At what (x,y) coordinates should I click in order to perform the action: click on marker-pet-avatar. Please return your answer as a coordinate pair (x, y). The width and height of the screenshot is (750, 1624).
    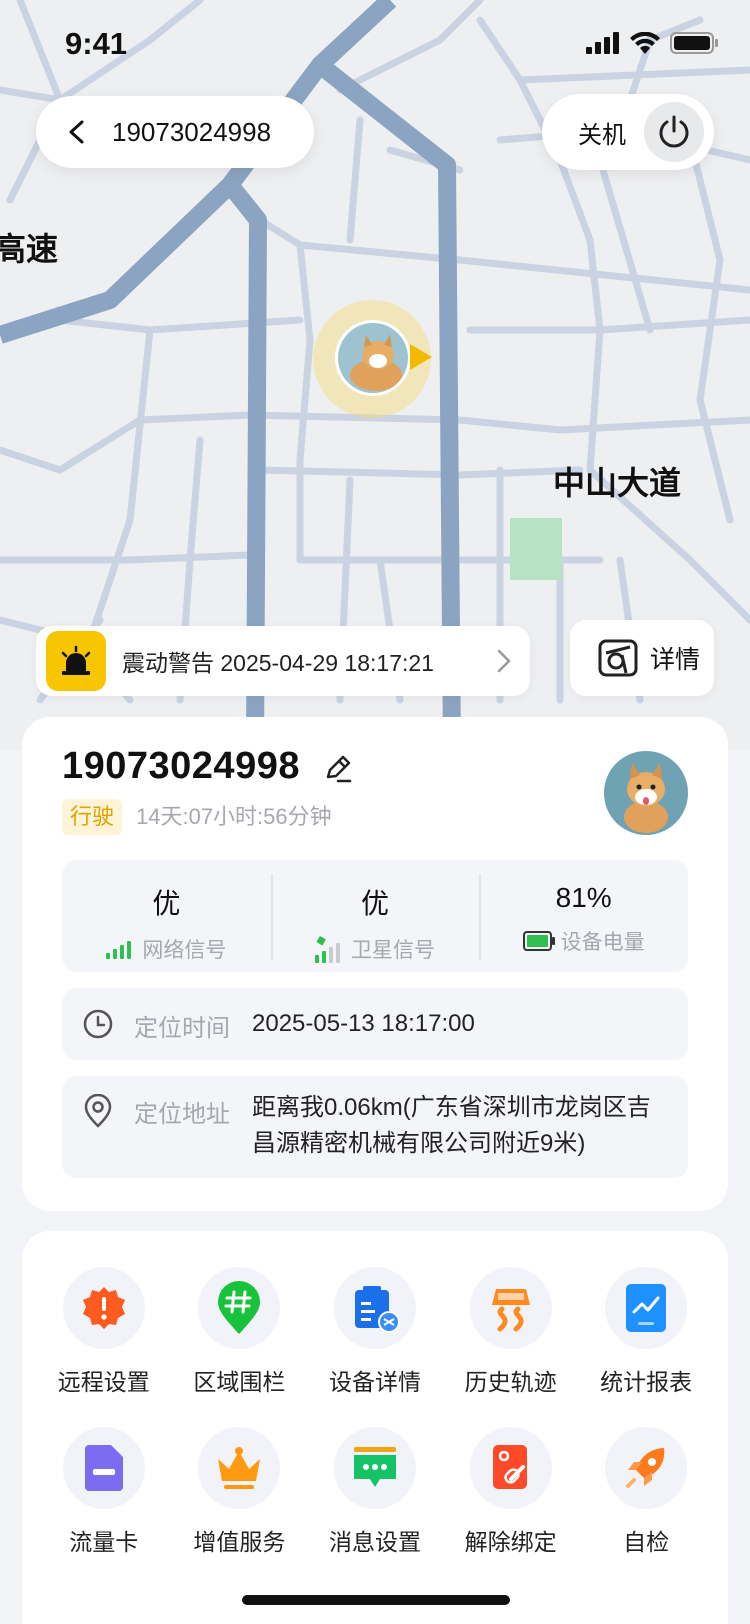
    Looking at the image, I should click on (373, 358).